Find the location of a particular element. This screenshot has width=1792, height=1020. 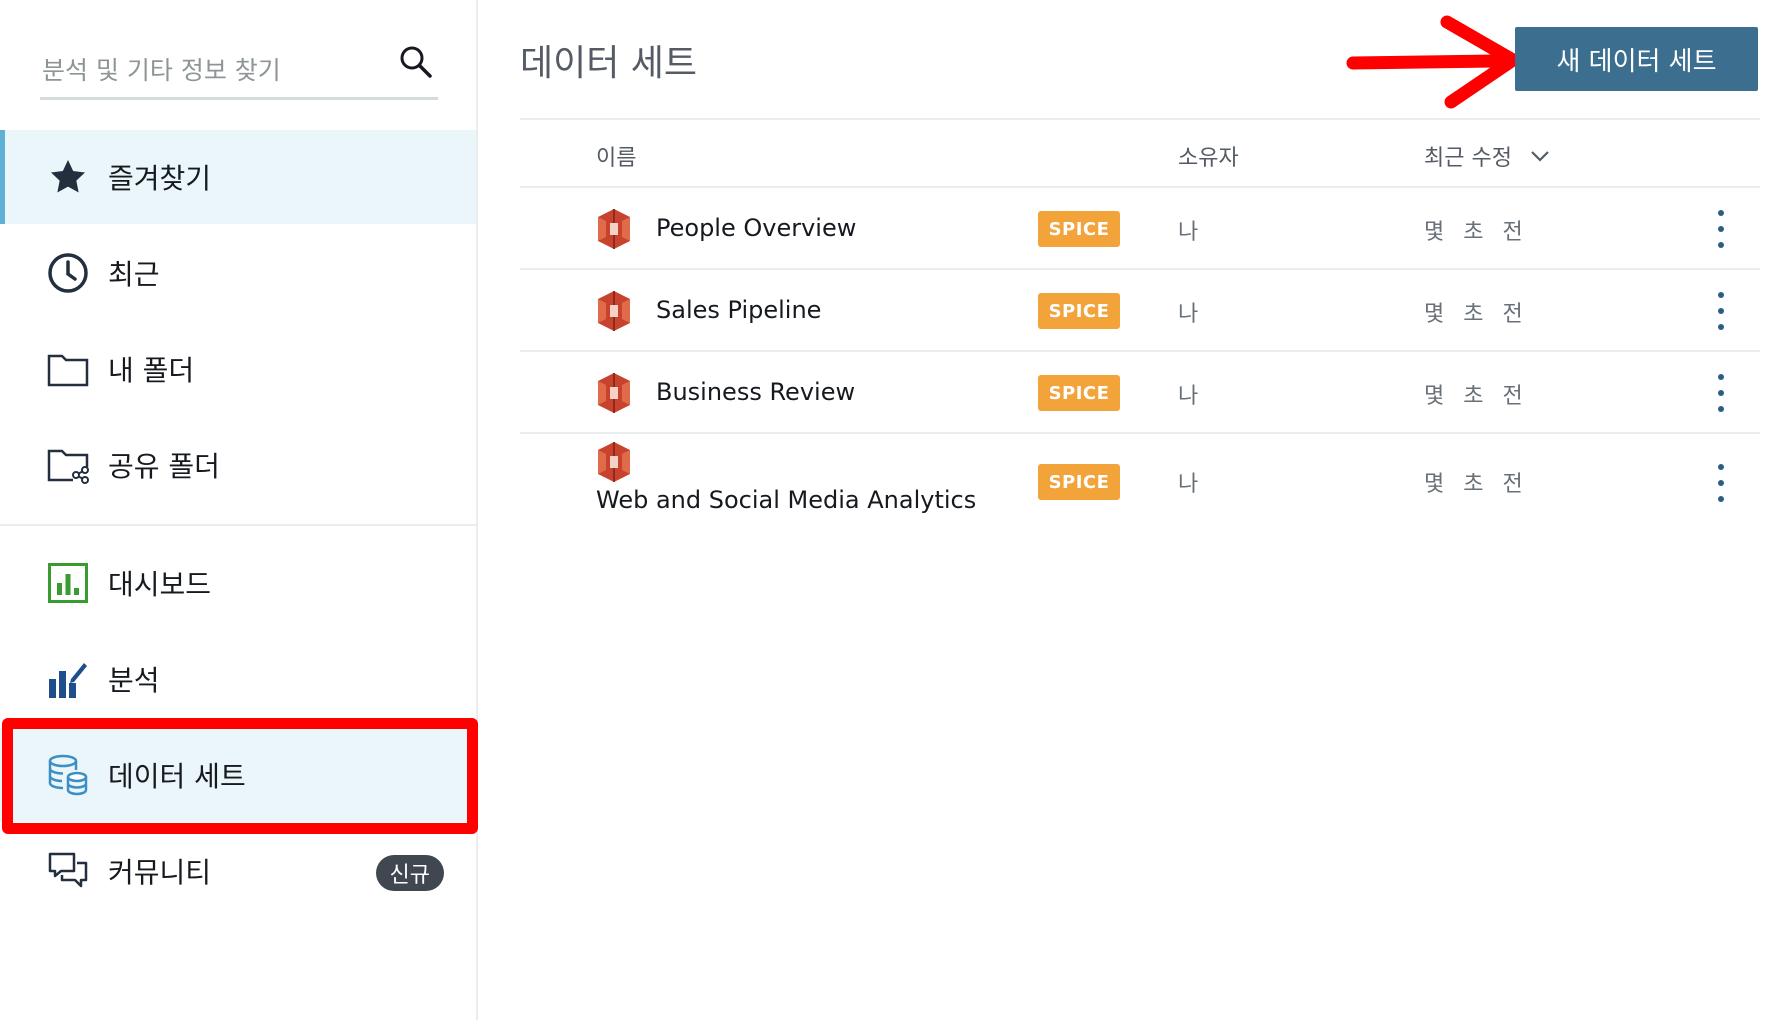

table-row: Sales Pipeline SPICE 나 몇 초 전 is located at coordinates (1140, 311).